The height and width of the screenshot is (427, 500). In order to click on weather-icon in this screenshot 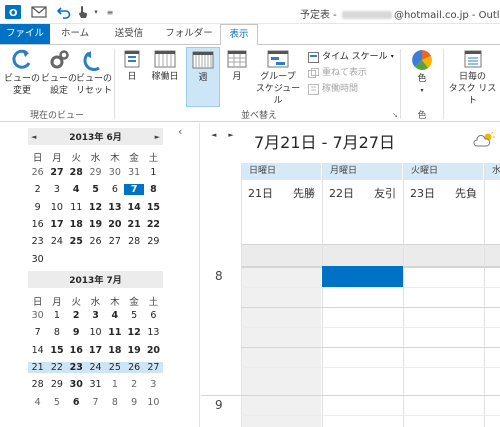, I will do `click(484, 140)`.